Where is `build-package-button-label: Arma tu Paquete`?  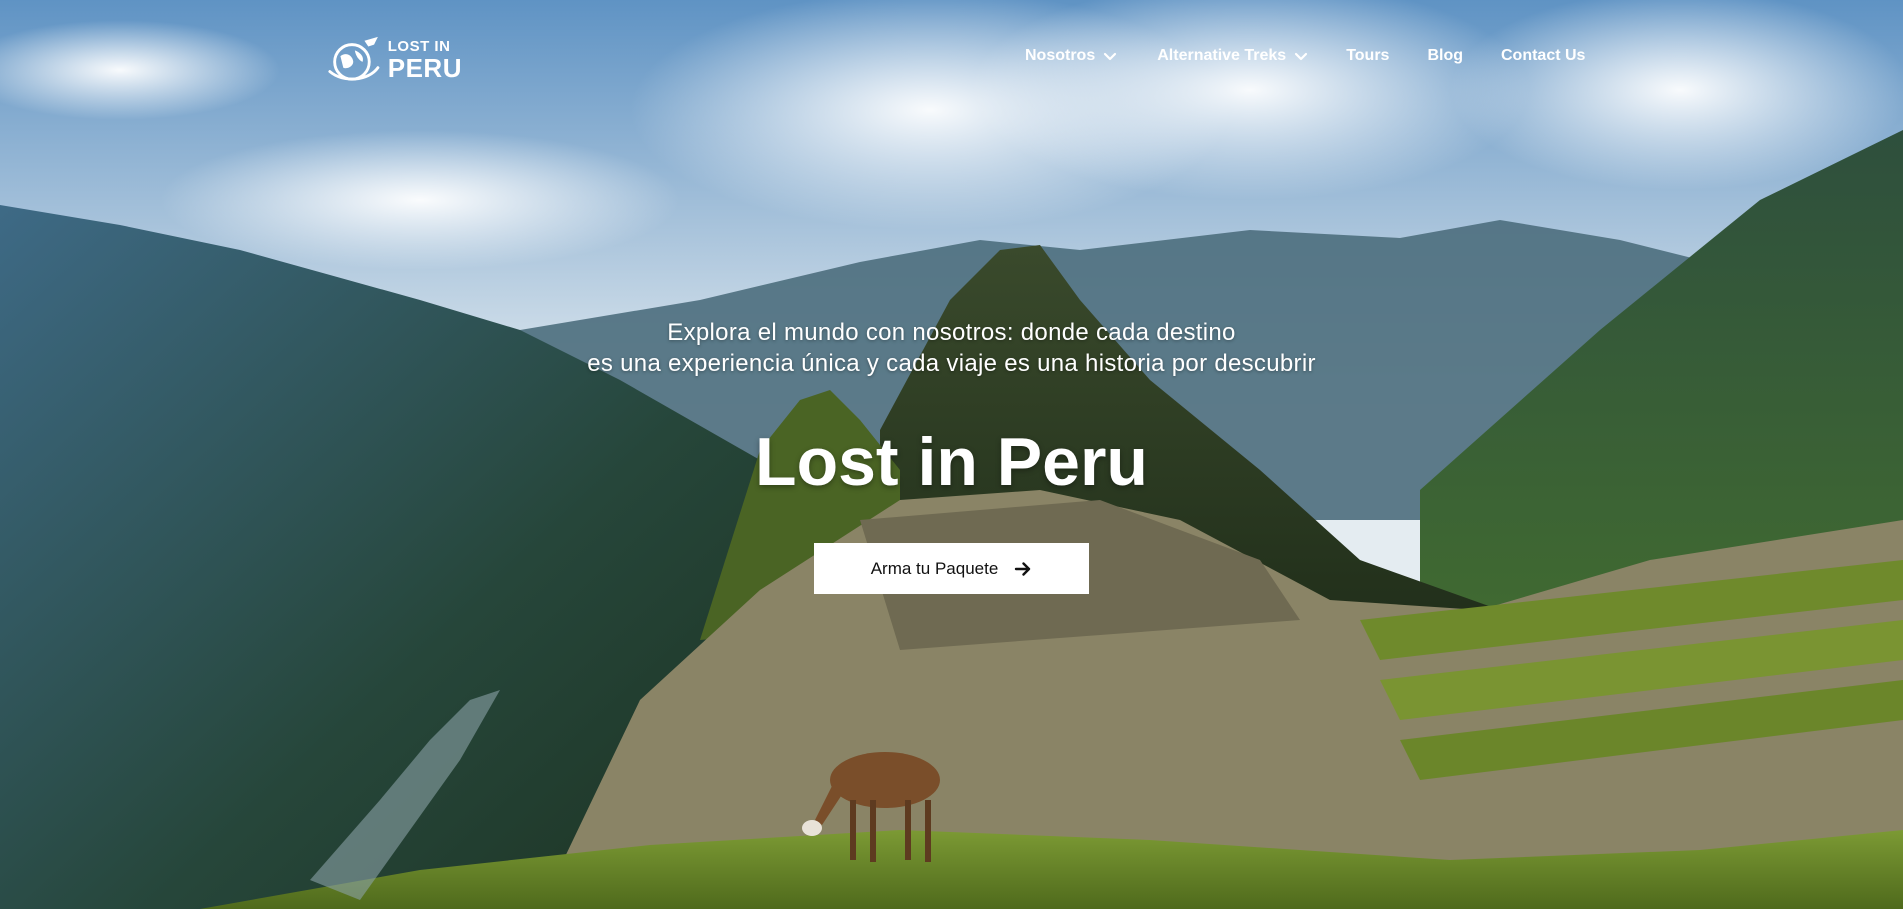
build-package-button-label: Arma tu Paquete is located at coordinates (934, 568).